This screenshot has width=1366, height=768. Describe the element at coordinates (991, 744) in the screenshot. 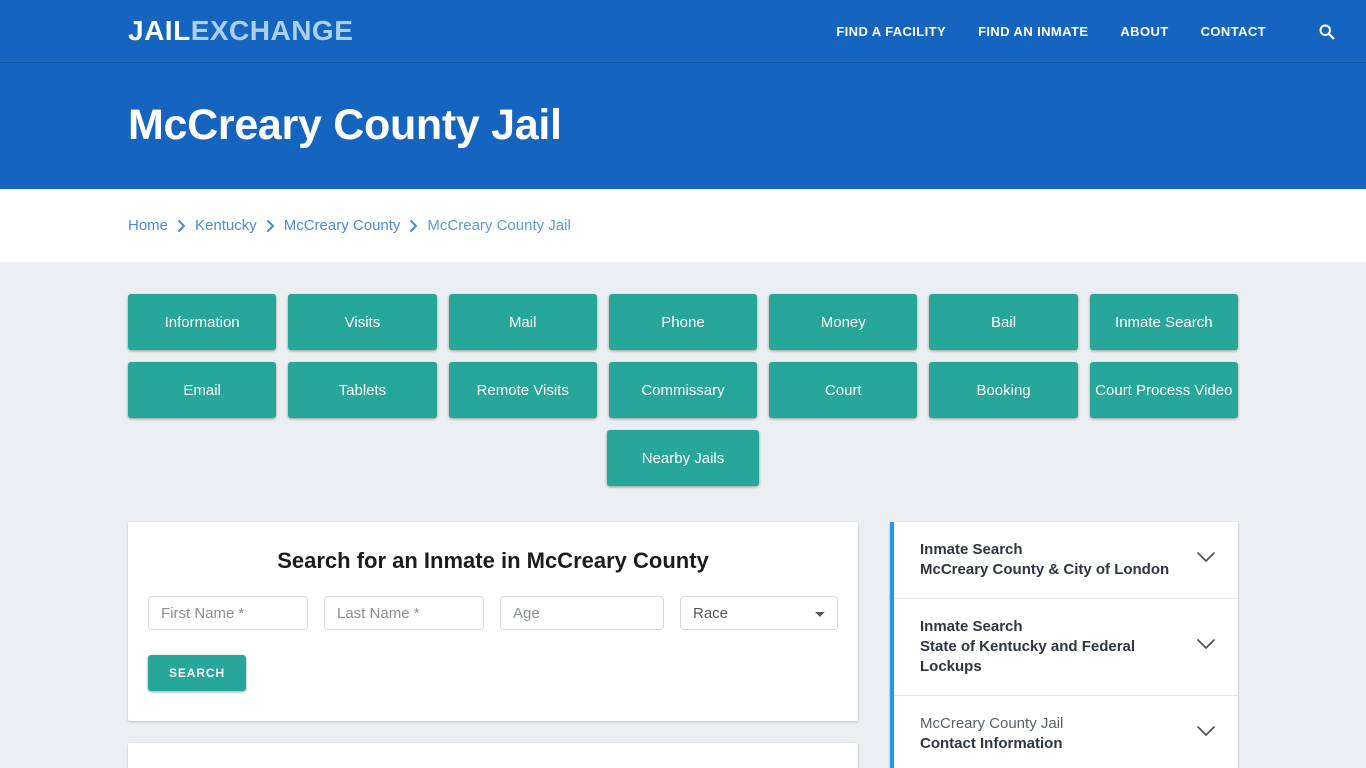

I see `accordion-item-line2: Contact Information` at that location.